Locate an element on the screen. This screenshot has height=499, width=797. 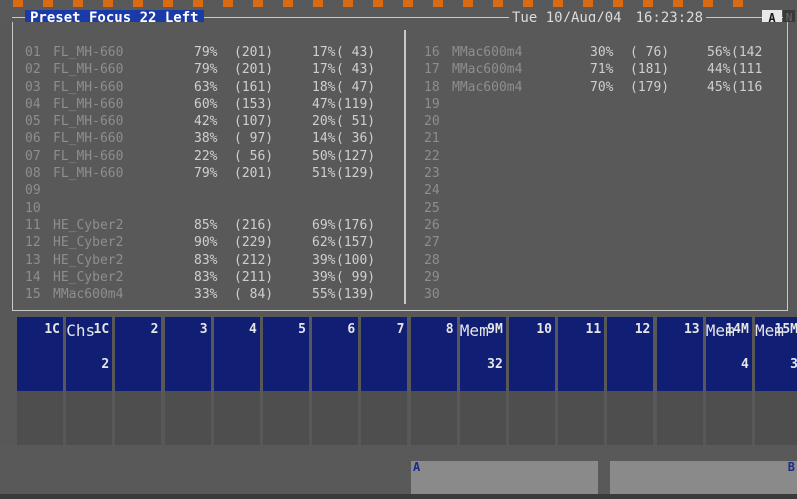
channel-v1: 63% is located at coordinates (206, 87).